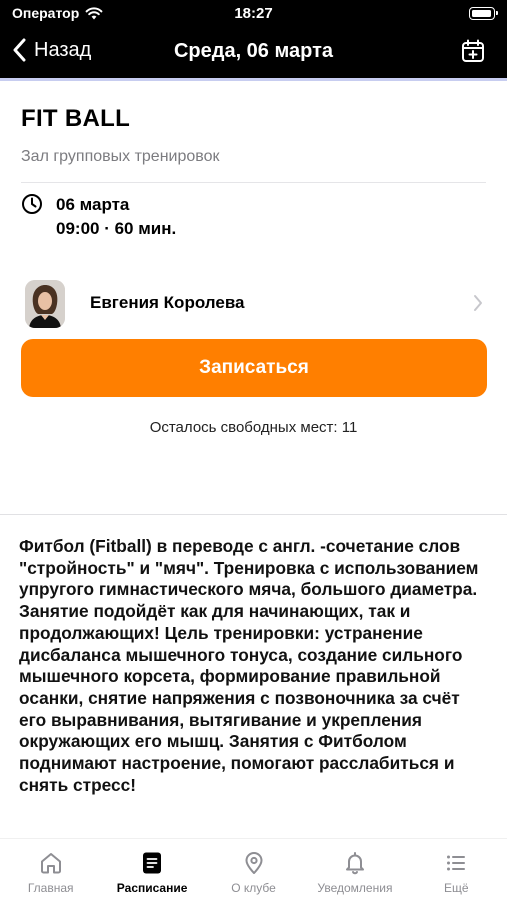  I want to click on back-button: Назад, so click(51, 50).